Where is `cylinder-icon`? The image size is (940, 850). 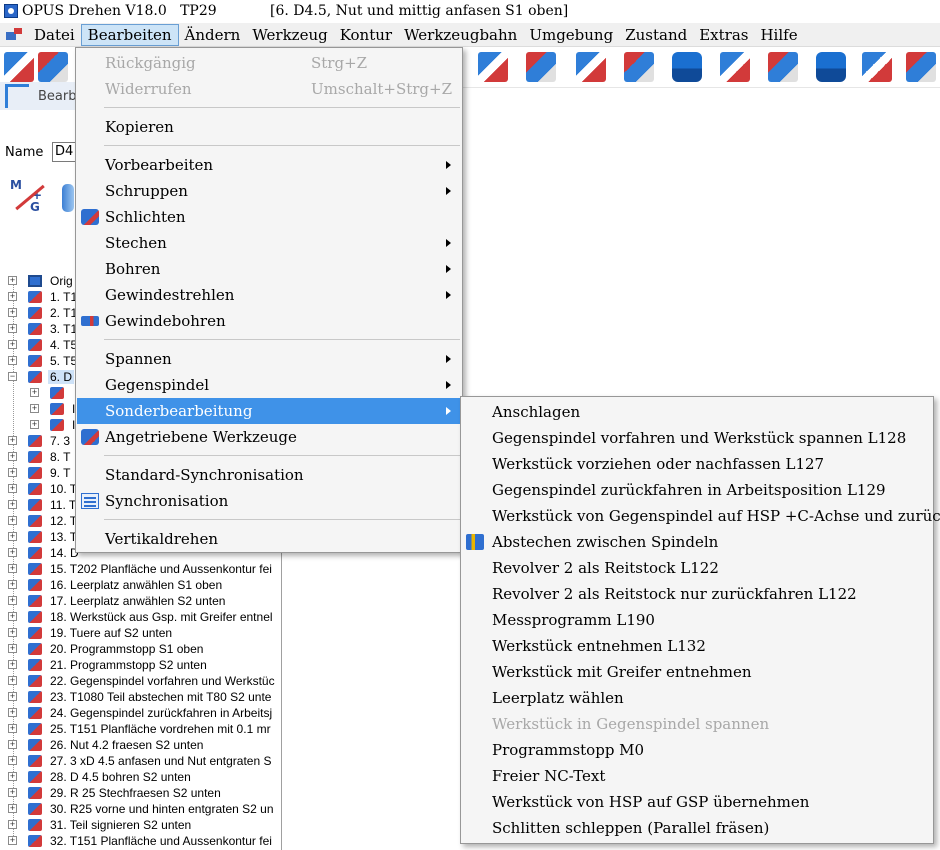 cylinder-icon is located at coordinates (68, 198).